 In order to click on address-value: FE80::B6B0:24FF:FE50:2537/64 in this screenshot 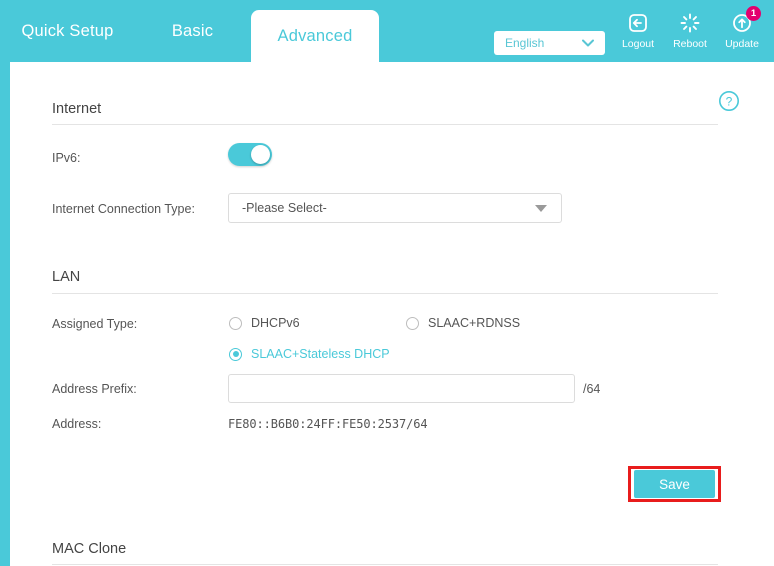, I will do `click(328, 424)`.